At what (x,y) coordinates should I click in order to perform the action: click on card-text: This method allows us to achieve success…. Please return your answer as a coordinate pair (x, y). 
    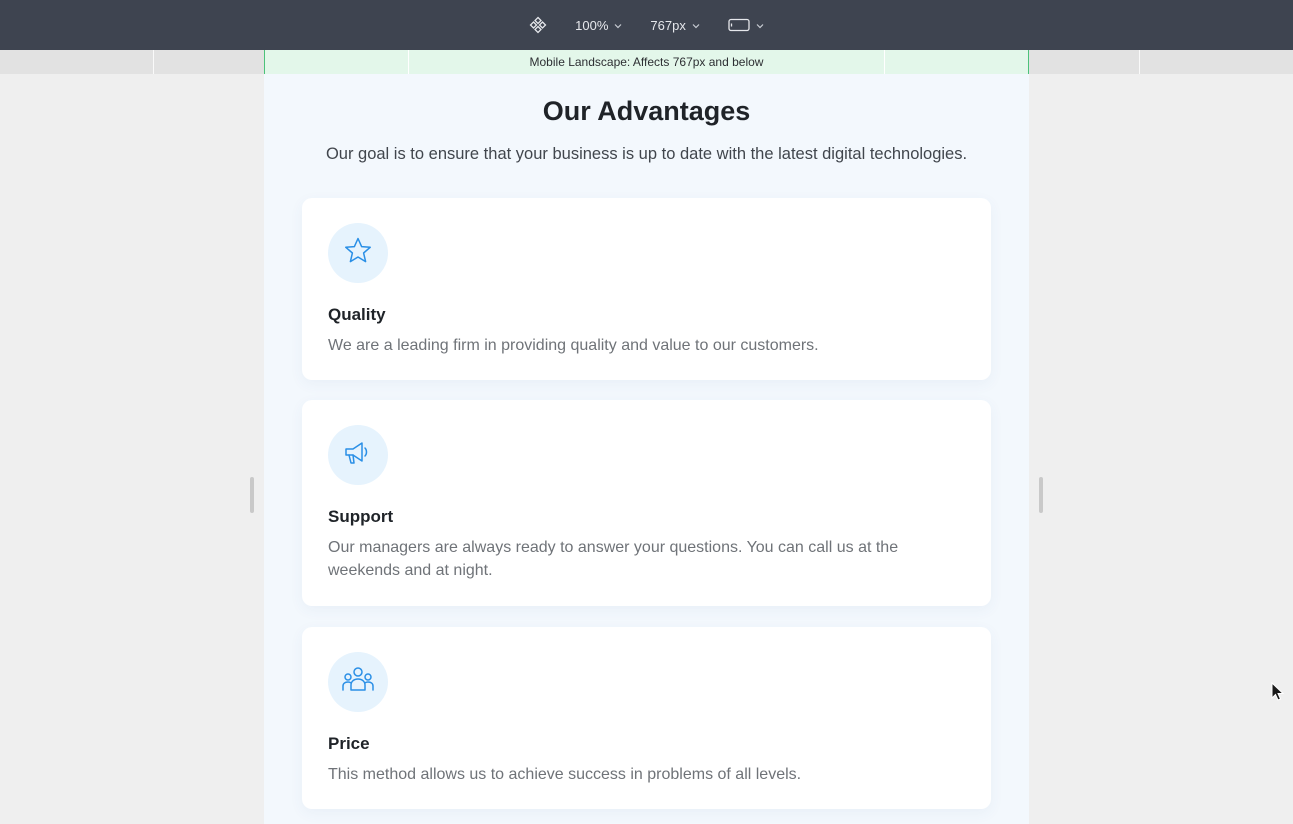
    Looking at the image, I should click on (565, 774).